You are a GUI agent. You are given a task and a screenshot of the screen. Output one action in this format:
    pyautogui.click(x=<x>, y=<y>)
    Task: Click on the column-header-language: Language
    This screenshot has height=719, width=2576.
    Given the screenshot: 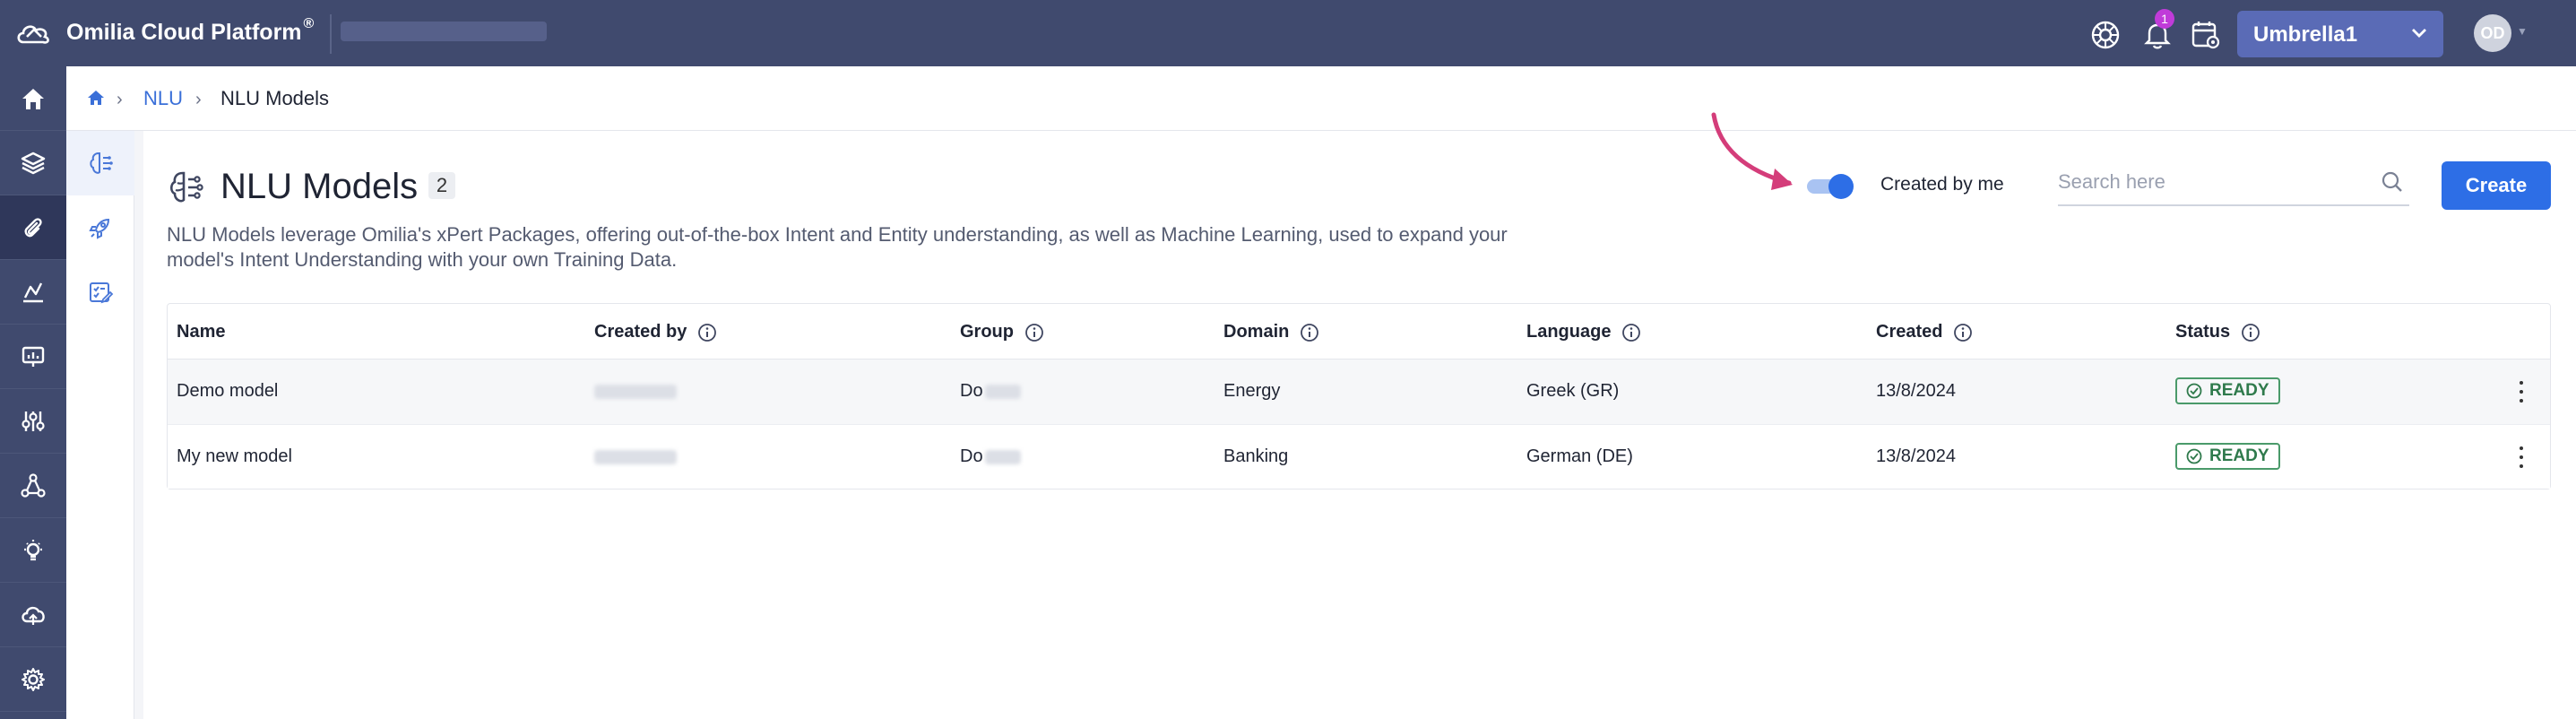 What is the action you would take?
    pyautogui.click(x=1583, y=332)
    